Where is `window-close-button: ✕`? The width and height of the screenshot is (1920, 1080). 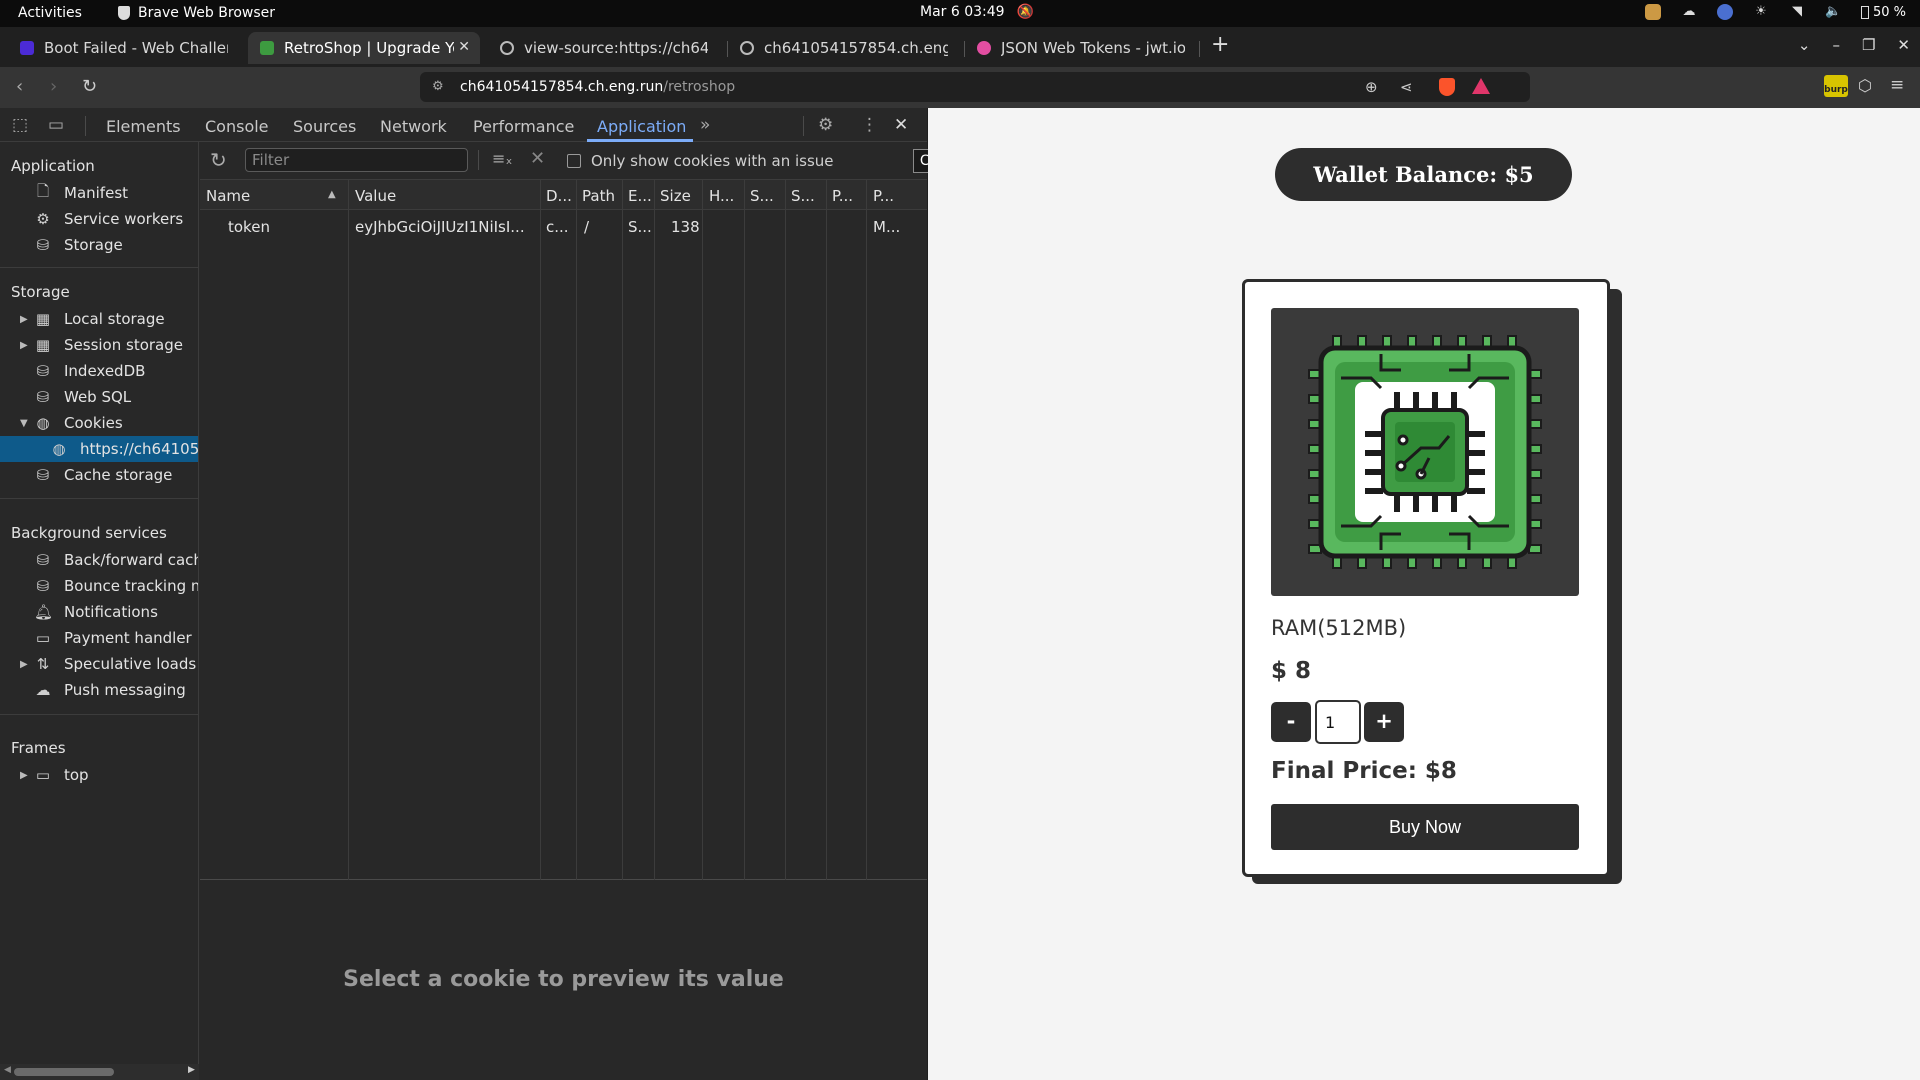 window-close-button: ✕ is located at coordinates (1903, 45).